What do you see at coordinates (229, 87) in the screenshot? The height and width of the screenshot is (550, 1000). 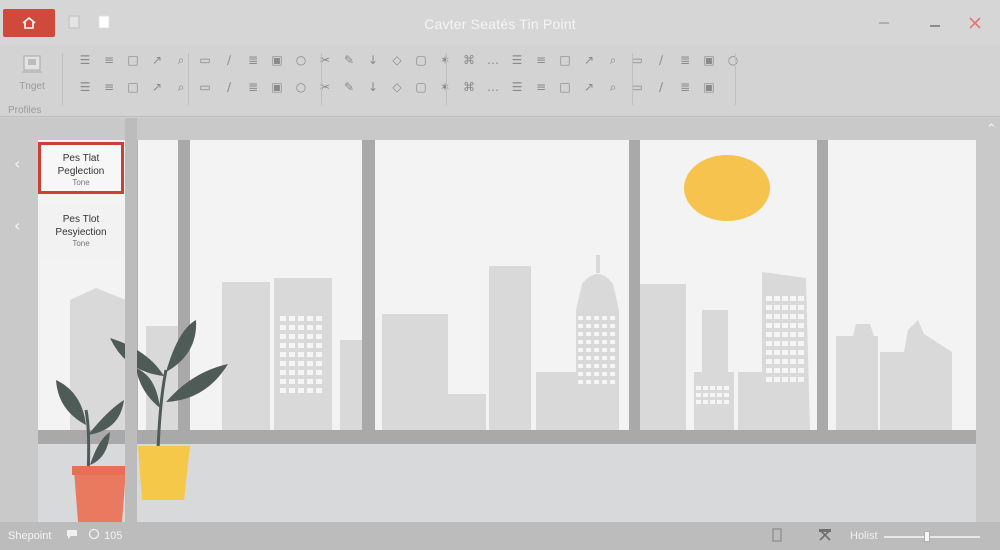 I see `pencil-2-icon: ∕` at bounding box center [229, 87].